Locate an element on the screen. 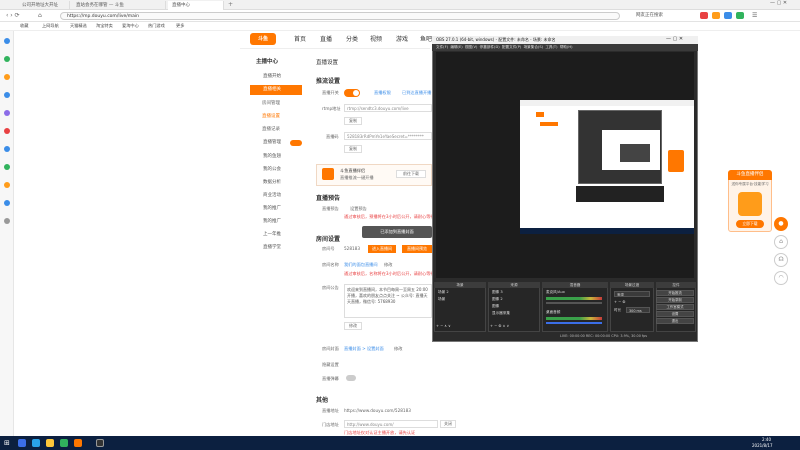  obs-window-controls-icon: — ▢ ✕ is located at coordinates (674, 39).